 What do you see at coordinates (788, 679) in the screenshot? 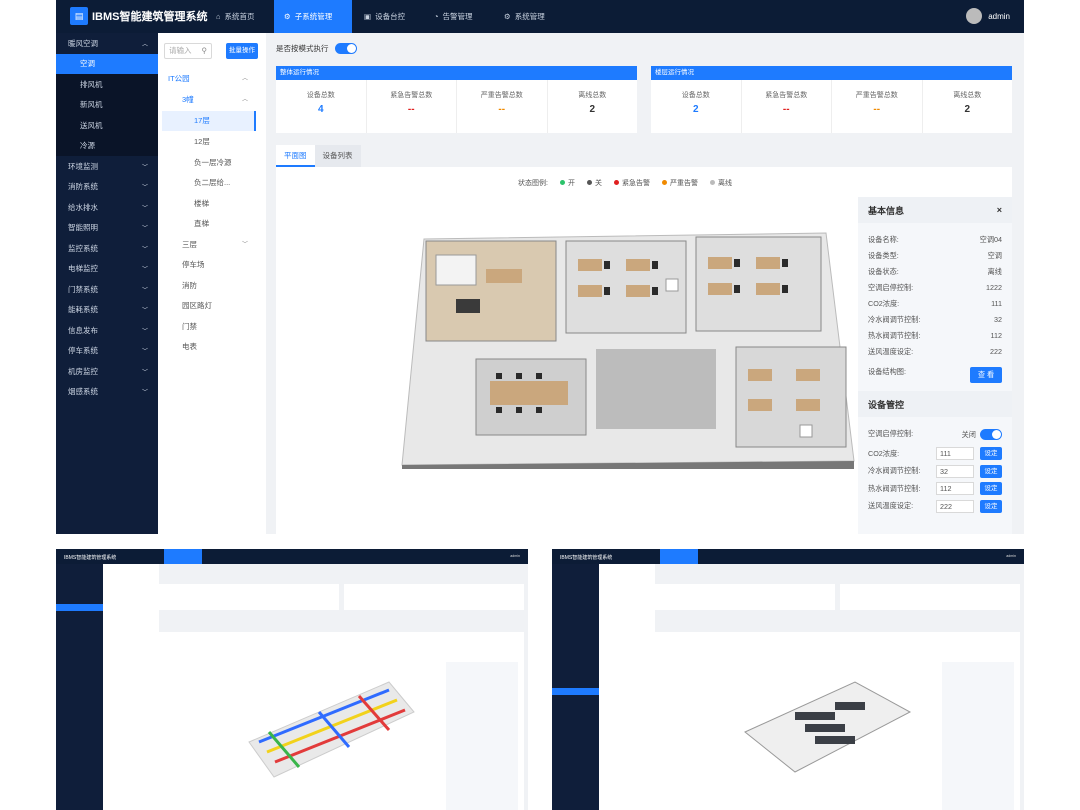
I see `thumbnail-server-room: IBMS智能建筑管理系统 admin` at bounding box center [788, 679].